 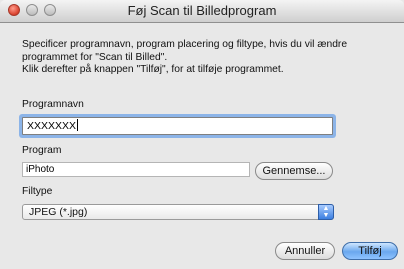 I want to click on filetype-label: Filtype, so click(x=37, y=191).